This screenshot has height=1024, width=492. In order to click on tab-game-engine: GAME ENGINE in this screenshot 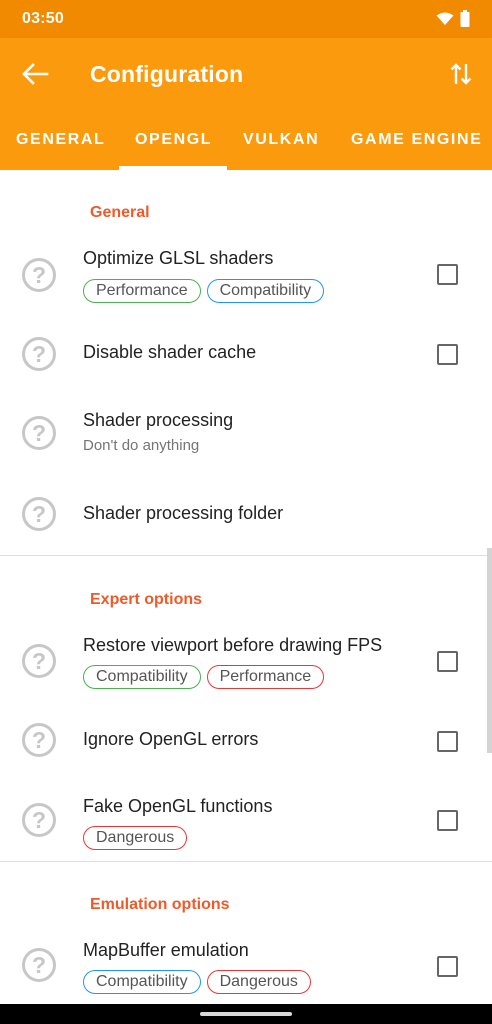, I will do `click(416, 140)`.